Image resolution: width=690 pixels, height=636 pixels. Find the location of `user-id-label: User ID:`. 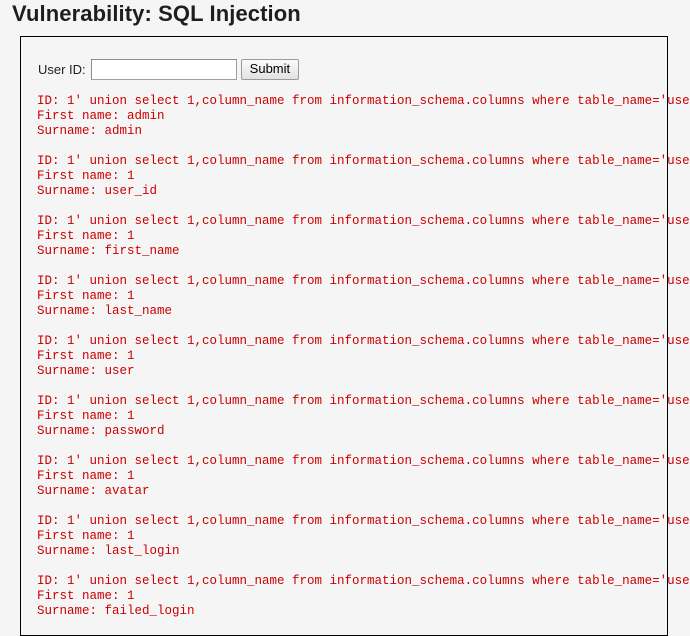

user-id-label: User ID: is located at coordinates (62, 69).